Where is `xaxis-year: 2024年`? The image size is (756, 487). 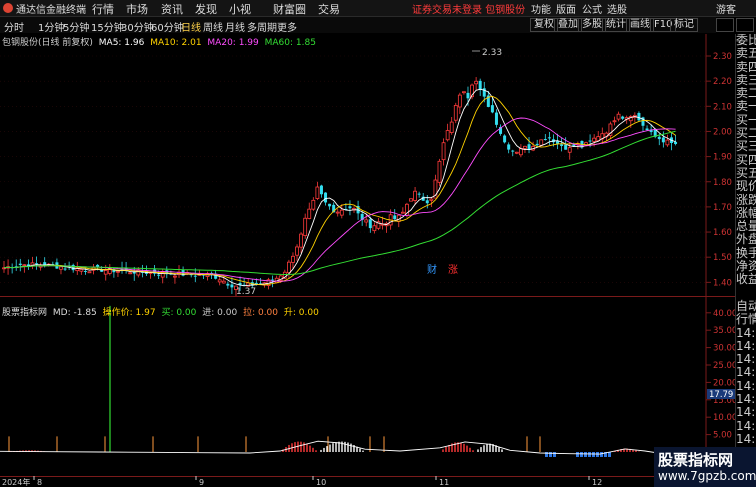
xaxis-year: 2024年 is located at coordinates (16, 482).